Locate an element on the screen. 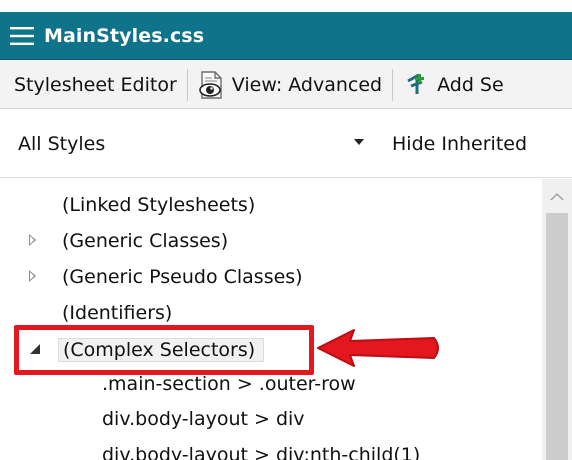 Image resolution: width=572 pixels, height=460 pixels. annotation-highlight-box is located at coordinates (164, 350).